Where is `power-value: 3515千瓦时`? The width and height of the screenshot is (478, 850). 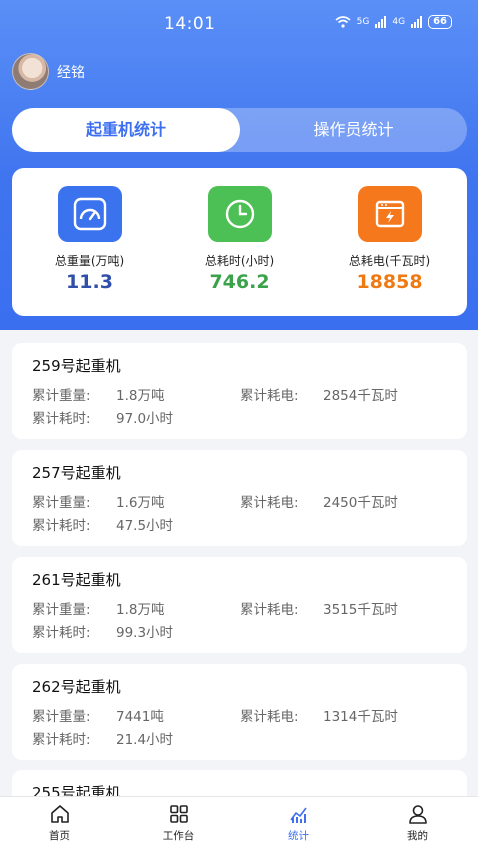
power-value: 3515千瓦时 is located at coordinates (360, 610).